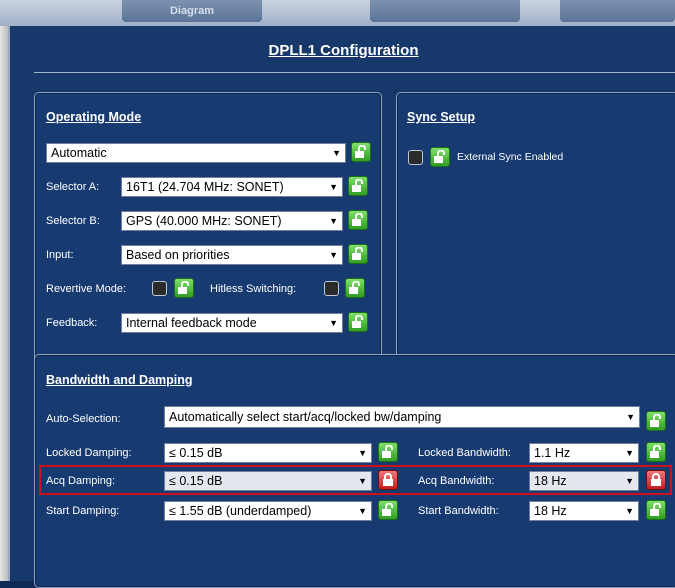 This screenshot has height=588, width=675. I want to click on locked-bandwidth-label: Locked Bandwidth:, so click(464, 453).